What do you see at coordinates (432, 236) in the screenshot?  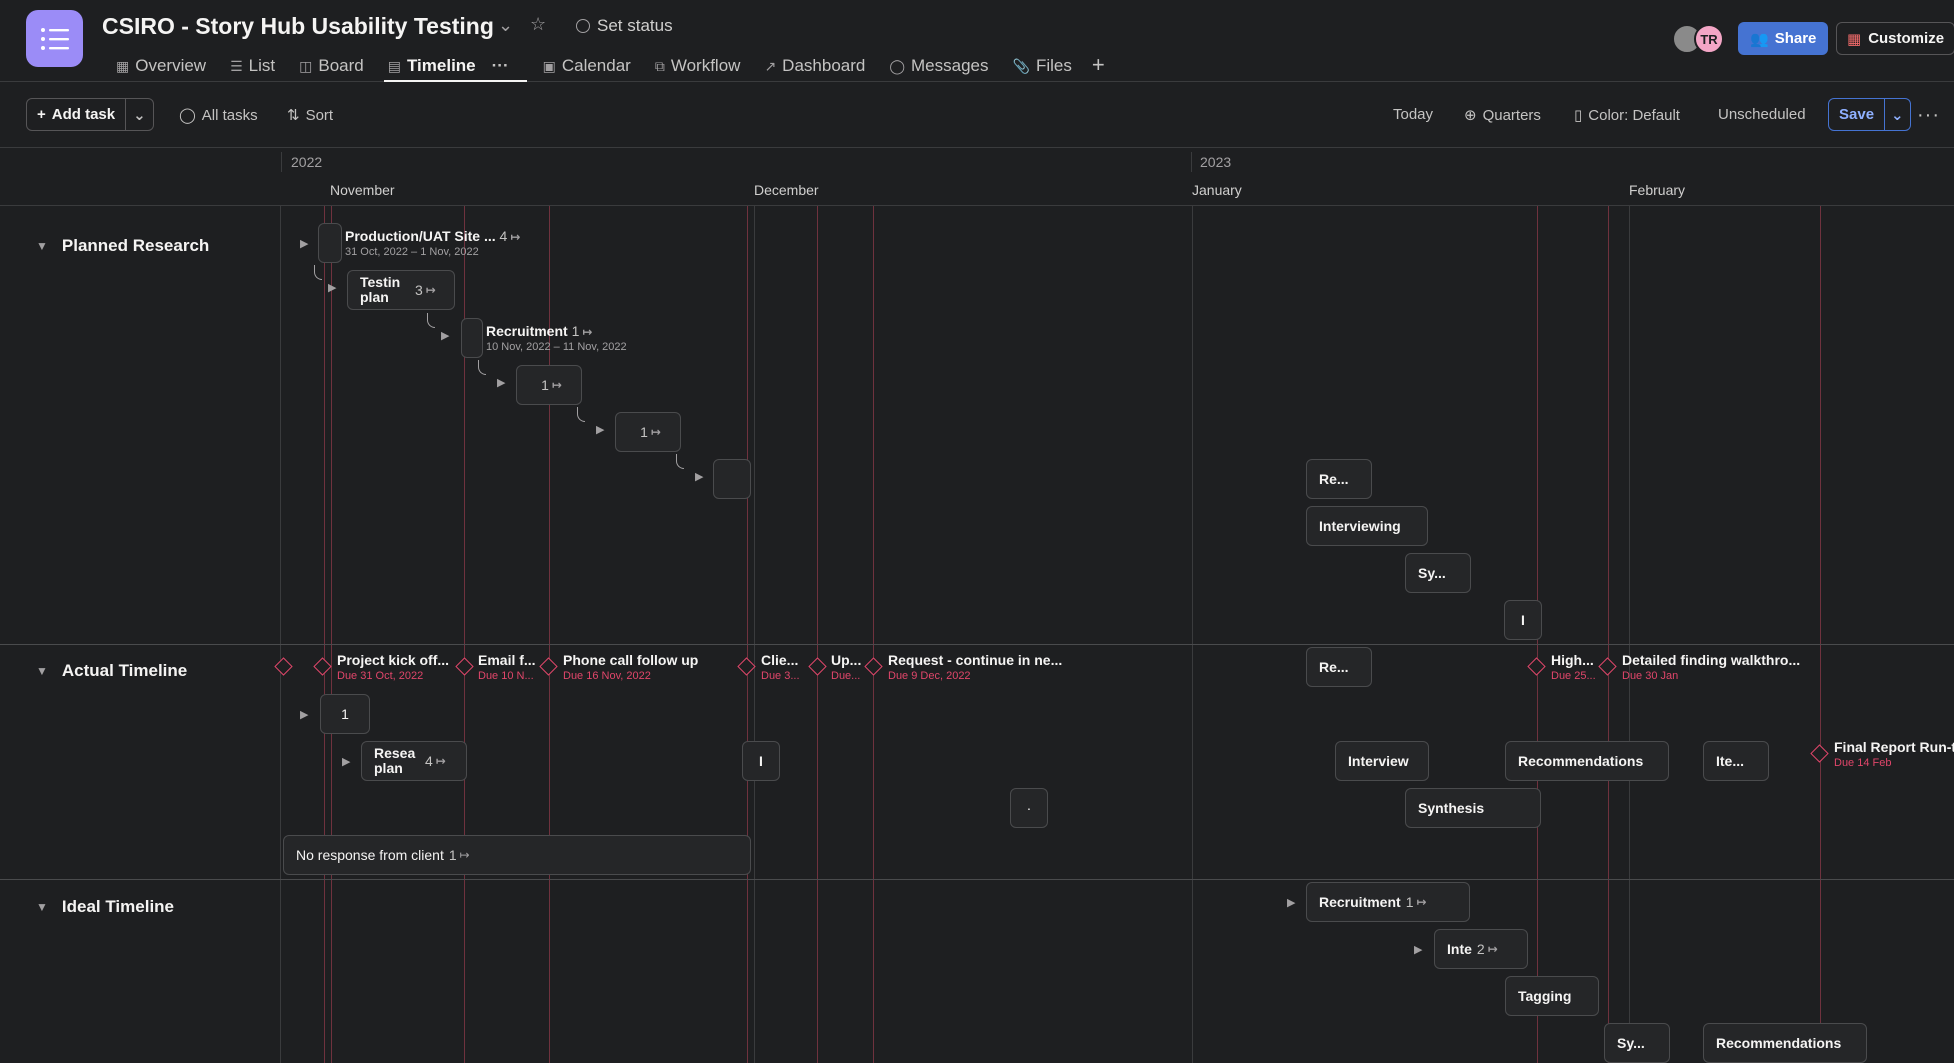 I see `task-title: Production/UAT Site ... 4 ↦` at bounding box center [432, 236].